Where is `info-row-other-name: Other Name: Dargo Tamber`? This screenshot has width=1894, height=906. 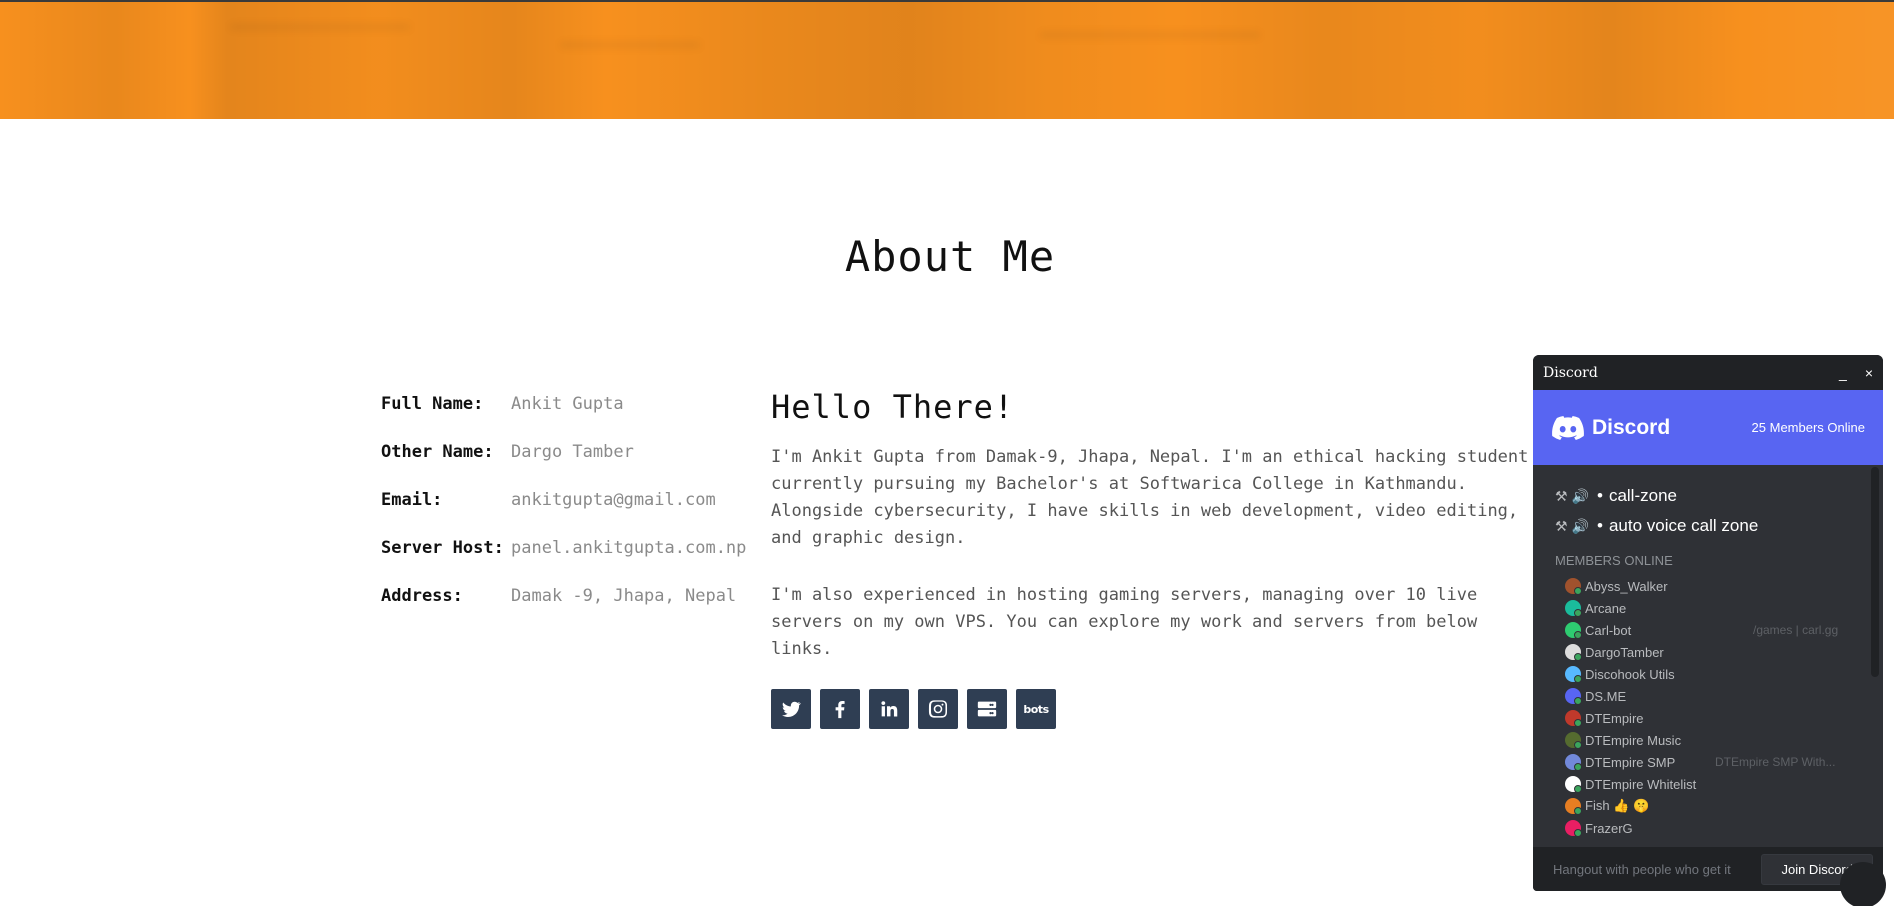
info-row-other-name: Other Name: Dargo Tamber is located at coordinates (561, 452).